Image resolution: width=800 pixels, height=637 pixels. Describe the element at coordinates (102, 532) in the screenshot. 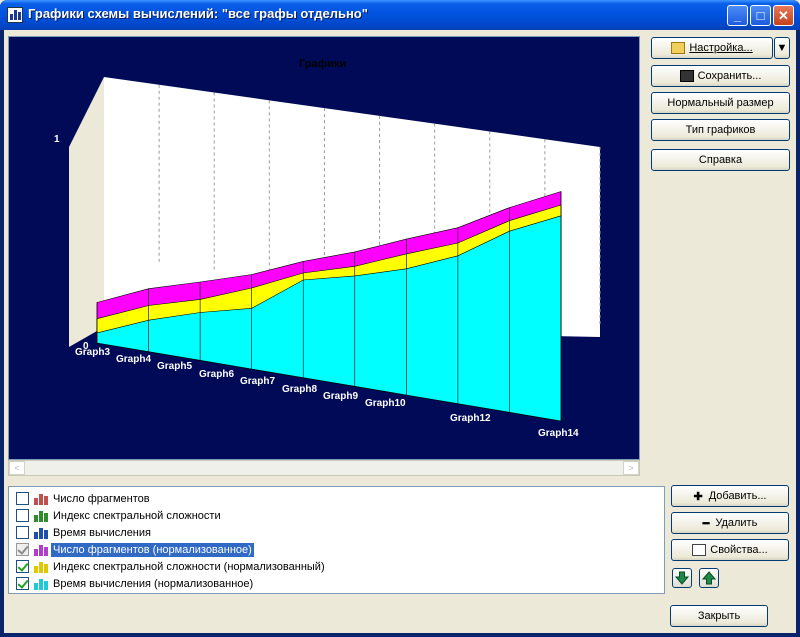

I see `series-label: Время вычисления` at that location.